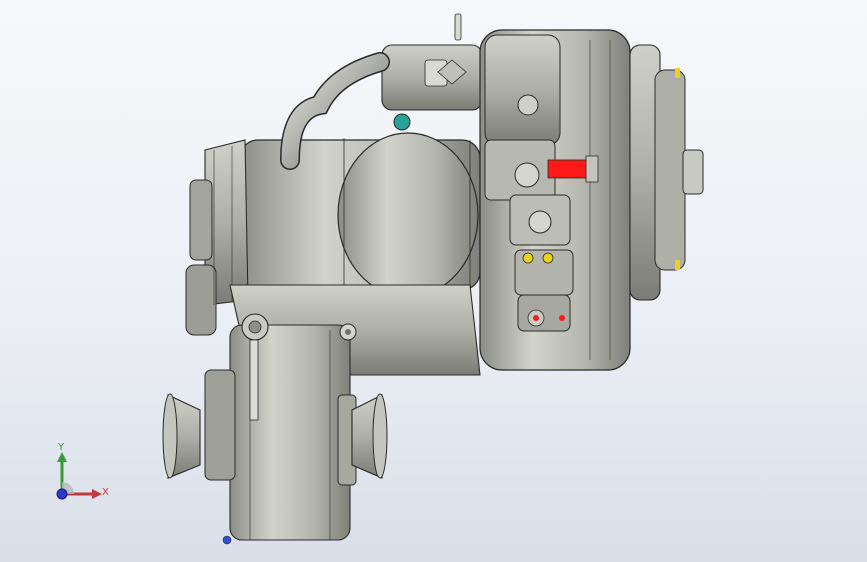 This screenshot has height=562, width=867. I want to click on sub-pump, so click(544, 290).